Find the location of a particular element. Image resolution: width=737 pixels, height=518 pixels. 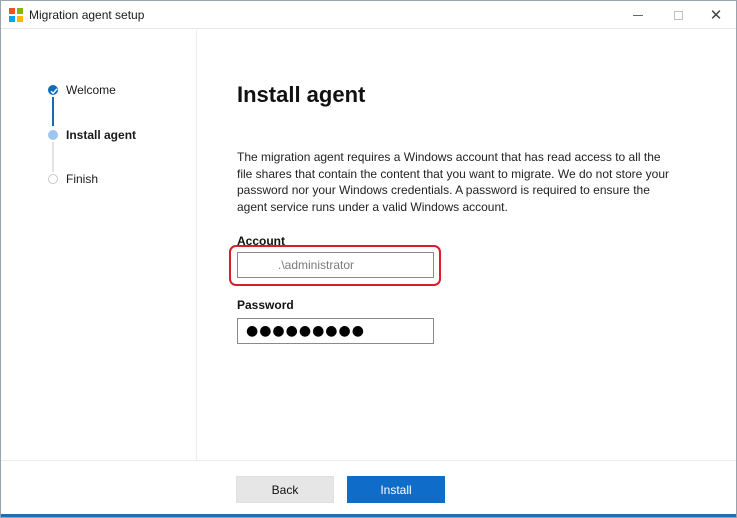

pending-step-dot-icon is located at coordinates (53, 179).